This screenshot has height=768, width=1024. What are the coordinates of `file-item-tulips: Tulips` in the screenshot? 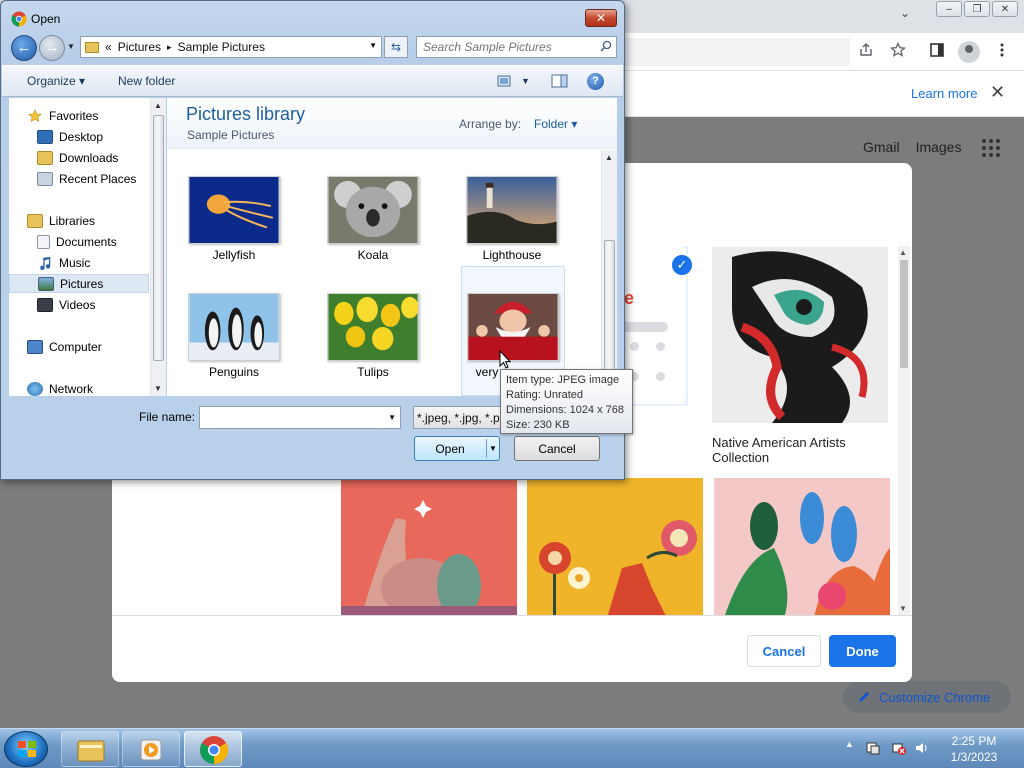 It's located at (368, 348).